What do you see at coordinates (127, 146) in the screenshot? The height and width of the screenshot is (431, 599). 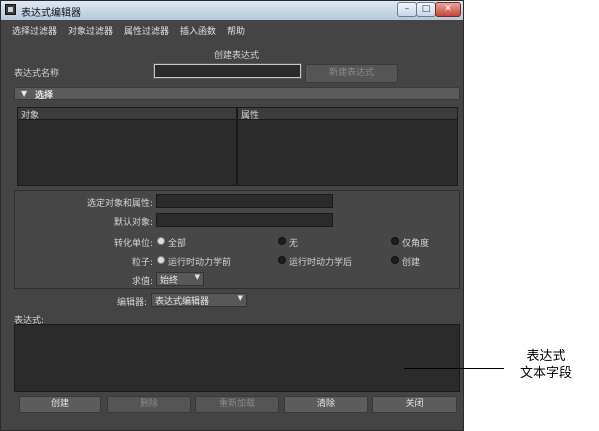 I see `objects-list: 对象` at bounding box center [127, 146].